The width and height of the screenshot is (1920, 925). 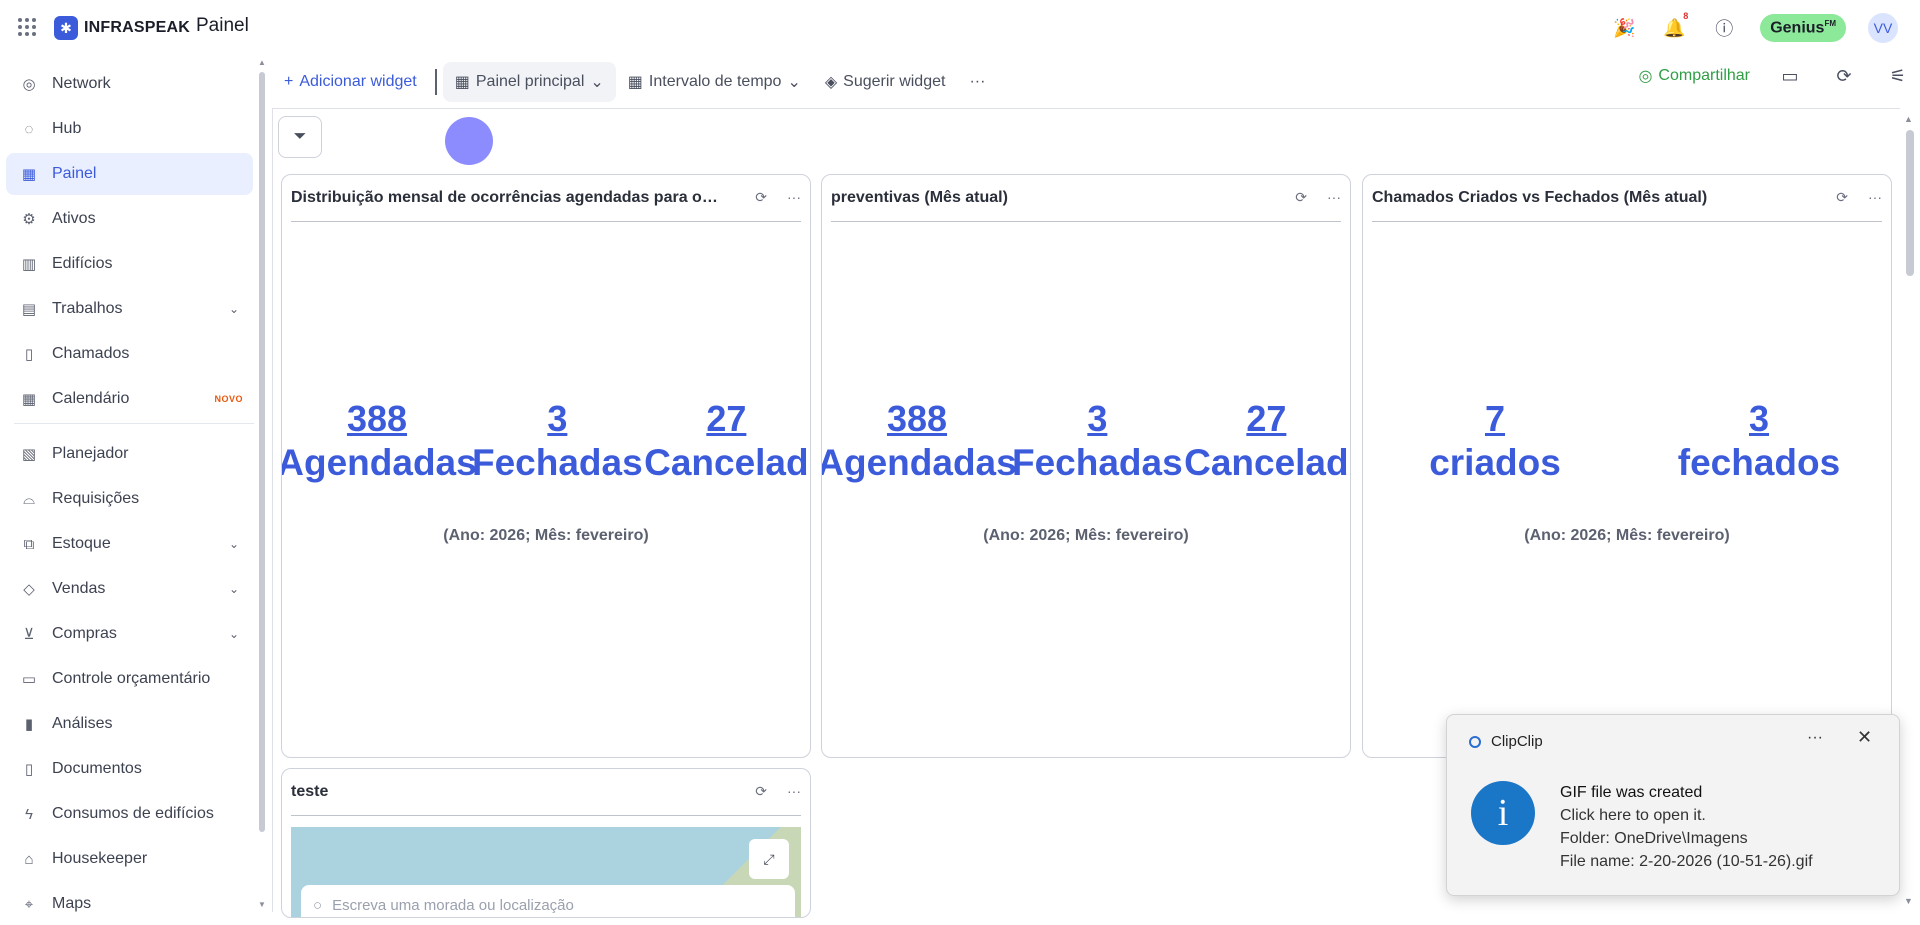 What do you see at coordinates (1627, 535) in the screenshot?
I see `widget-period: (Ano: 2026; Mês: fevereiro)` at bounding box center [1627, 535].